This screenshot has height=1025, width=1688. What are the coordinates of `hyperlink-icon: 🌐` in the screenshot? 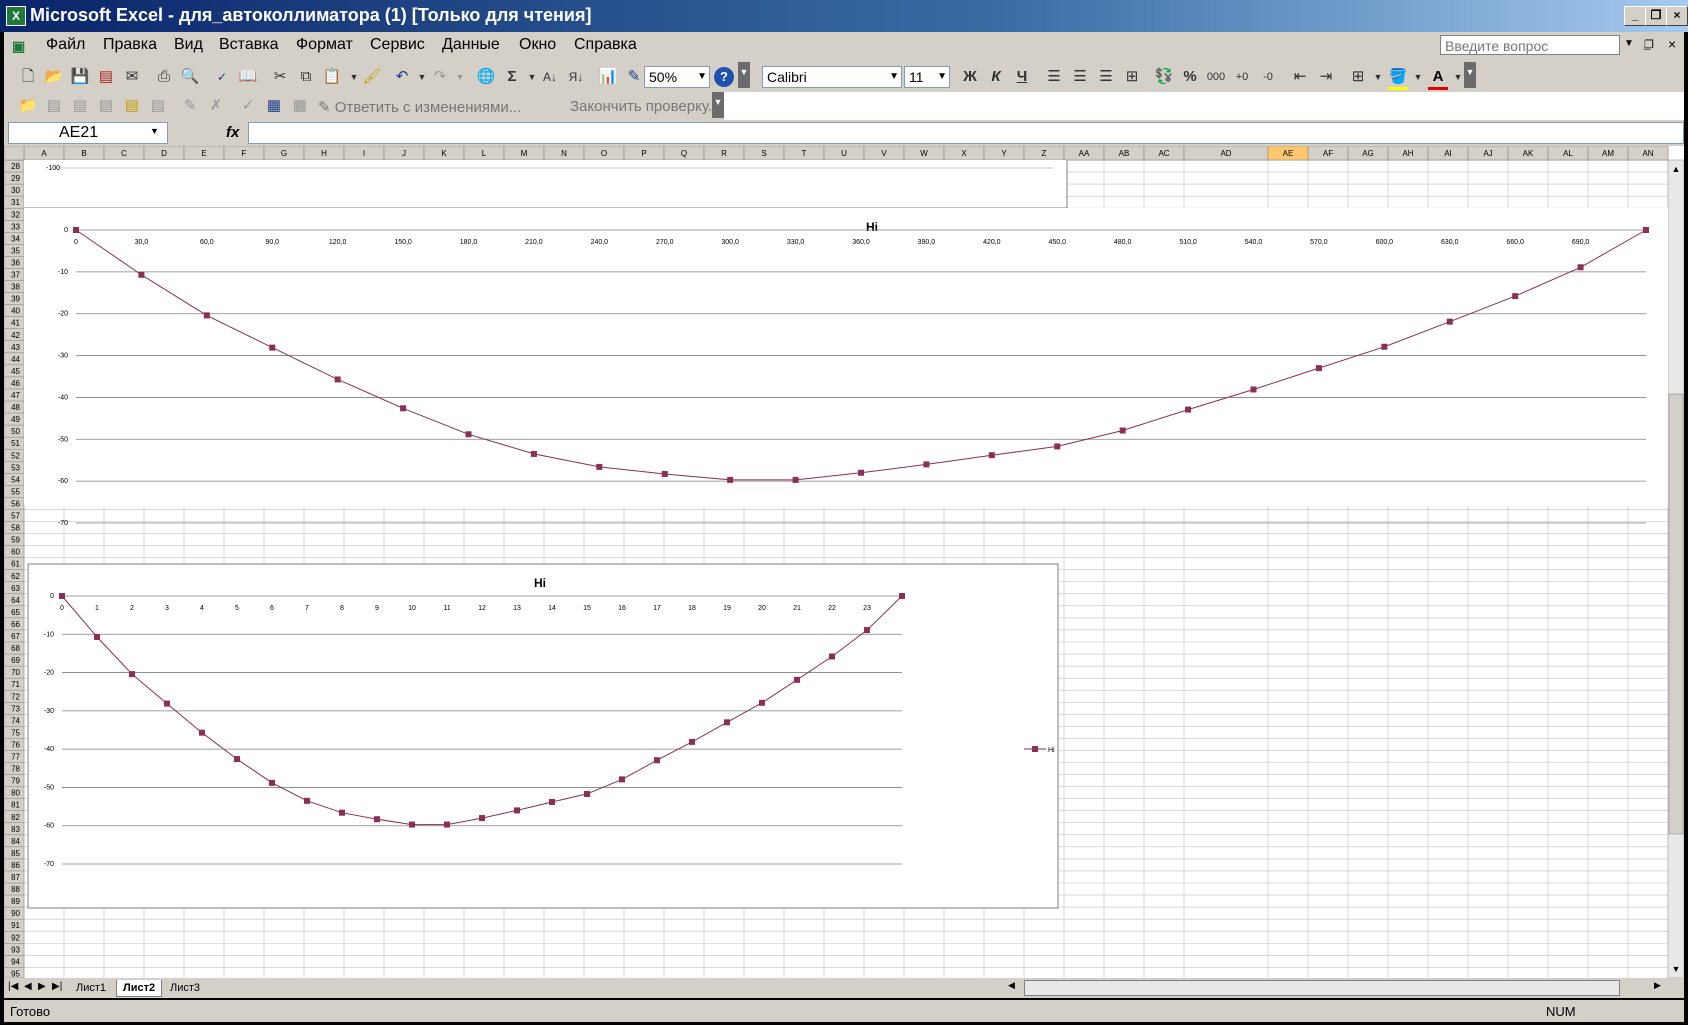 It's located at (486, 77).